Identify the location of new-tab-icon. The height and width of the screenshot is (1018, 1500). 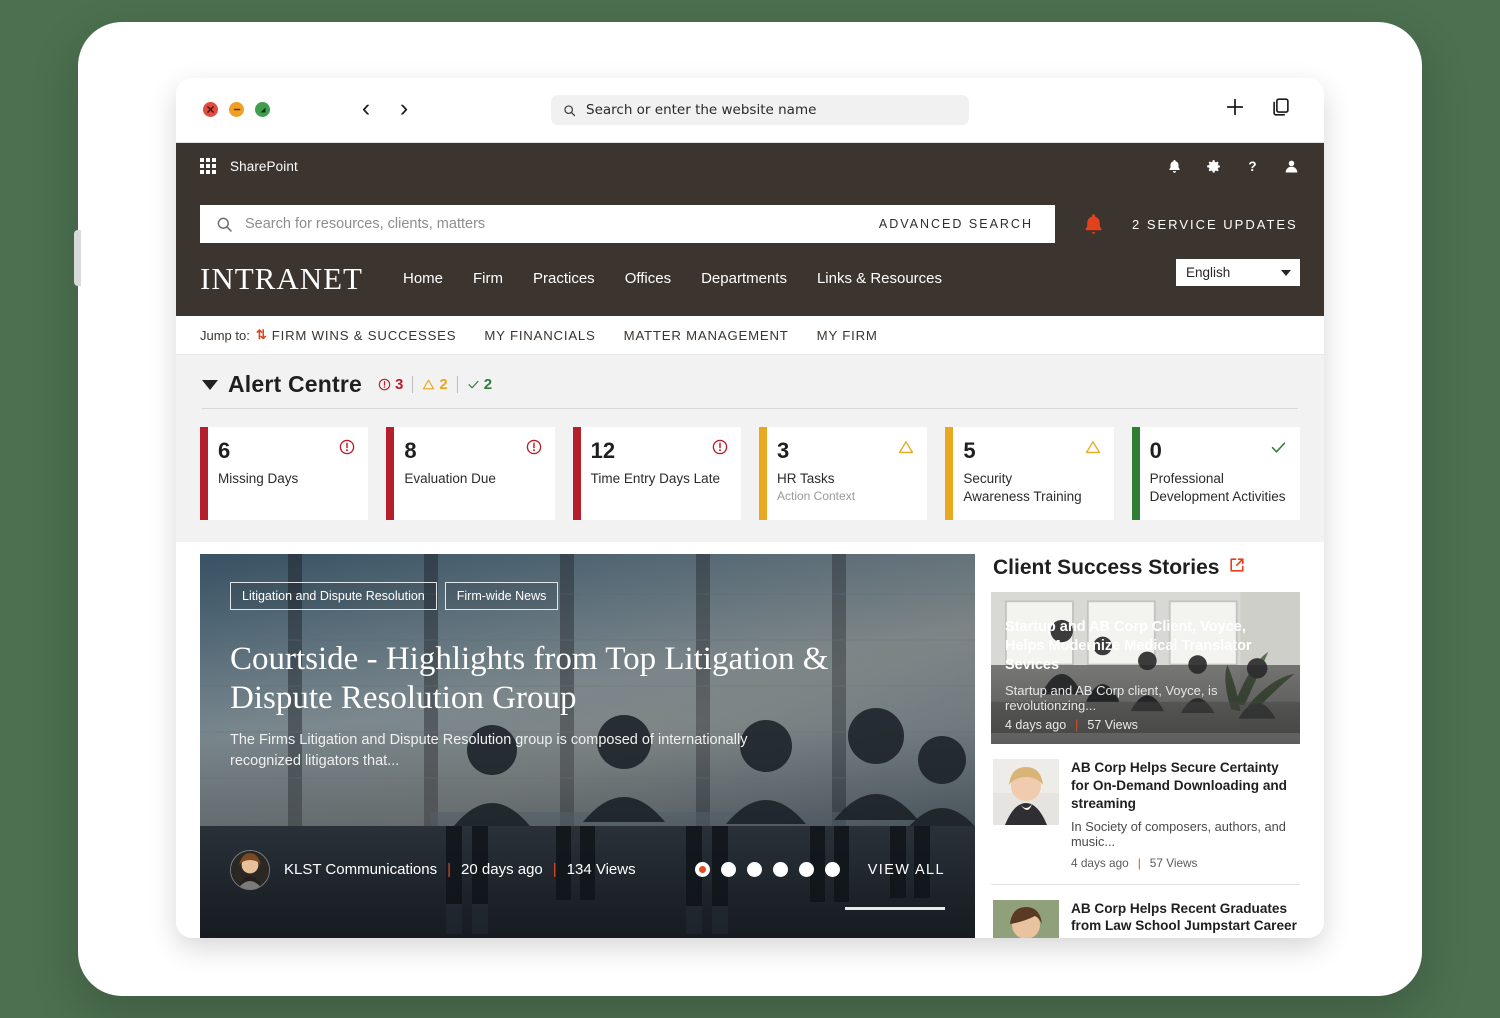
(1235, 107).